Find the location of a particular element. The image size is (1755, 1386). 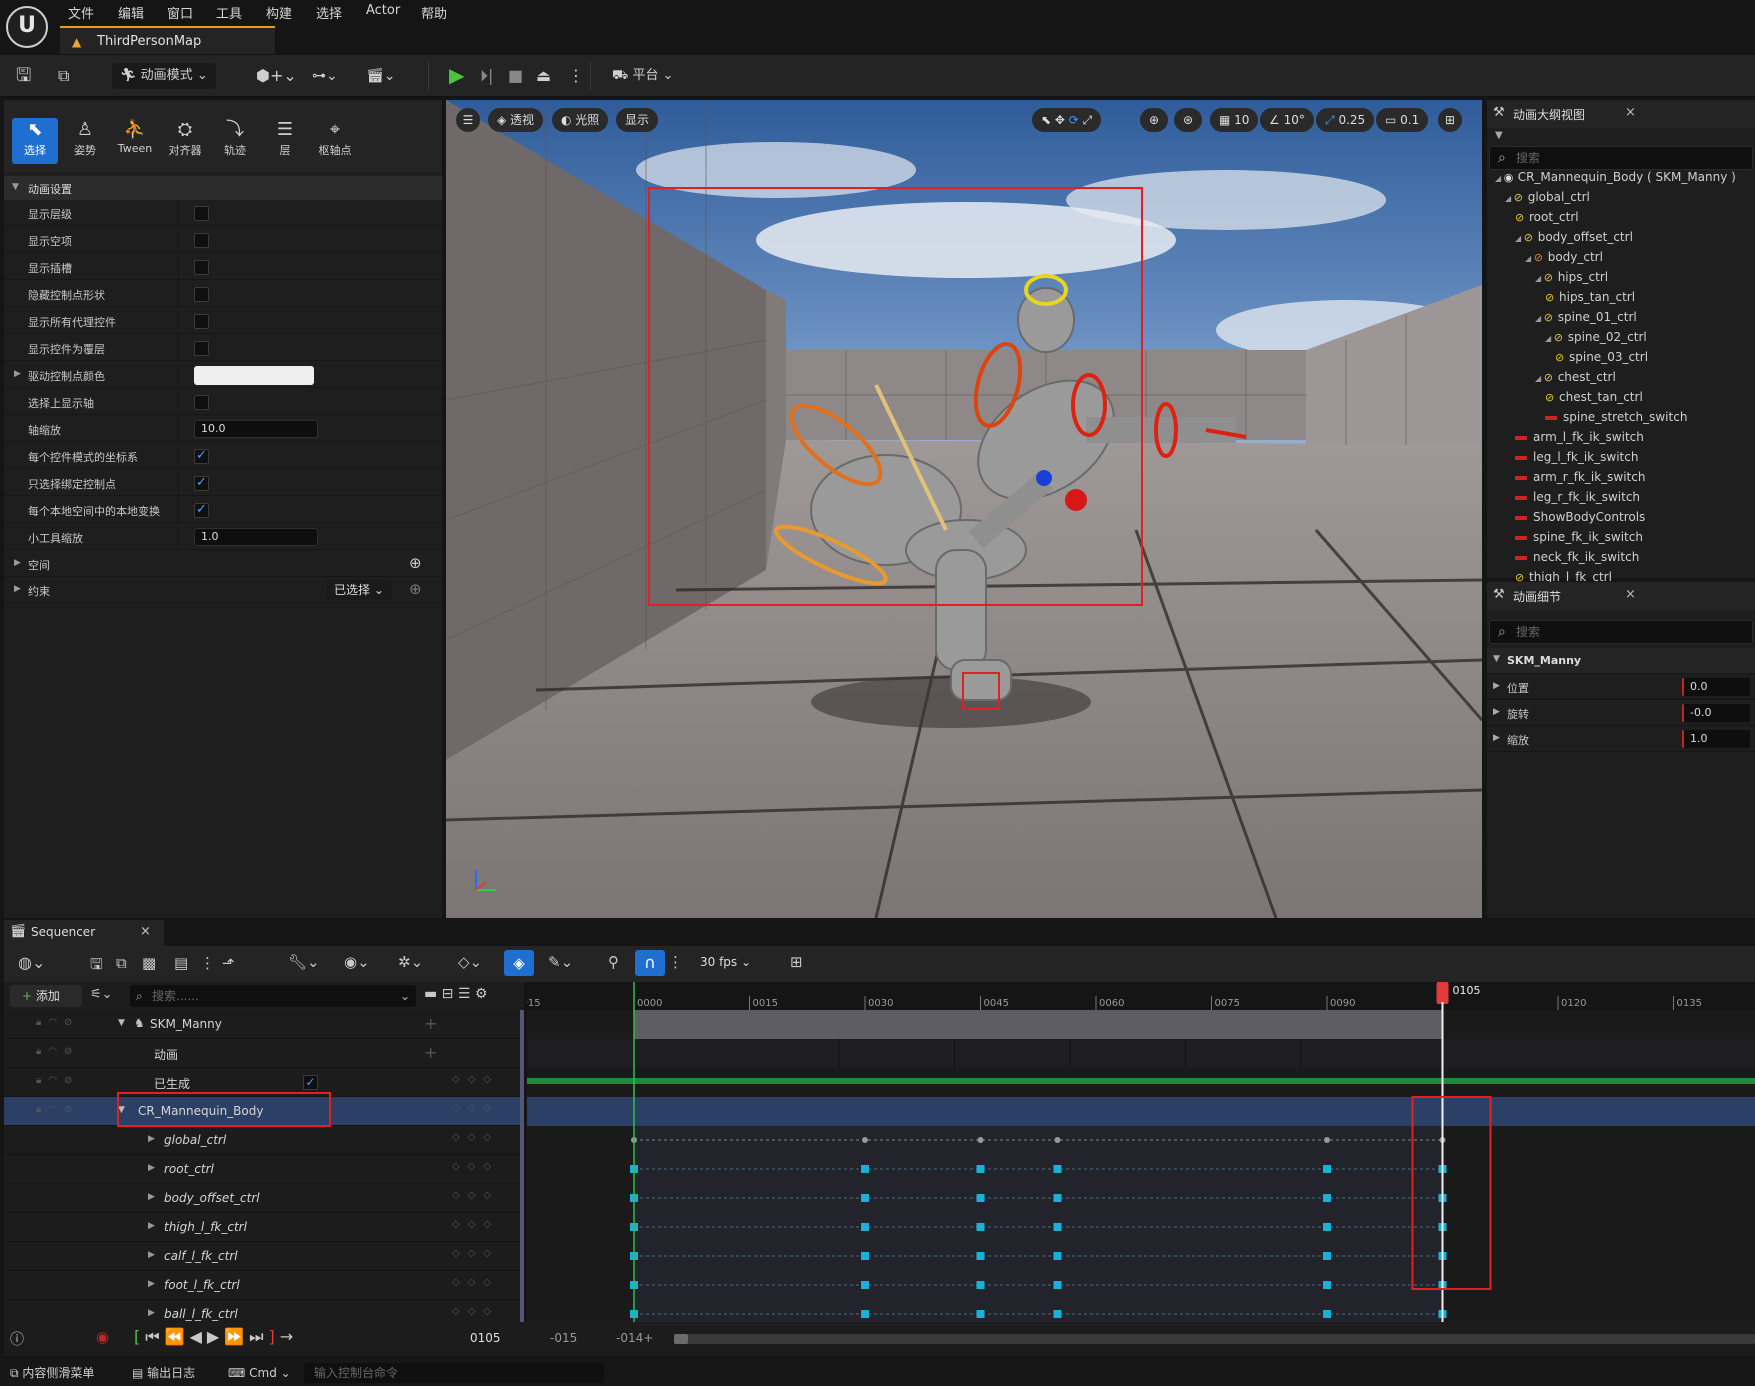

outliner-item: neck_fk_ik_switch is located at coordinates (1577, 560).